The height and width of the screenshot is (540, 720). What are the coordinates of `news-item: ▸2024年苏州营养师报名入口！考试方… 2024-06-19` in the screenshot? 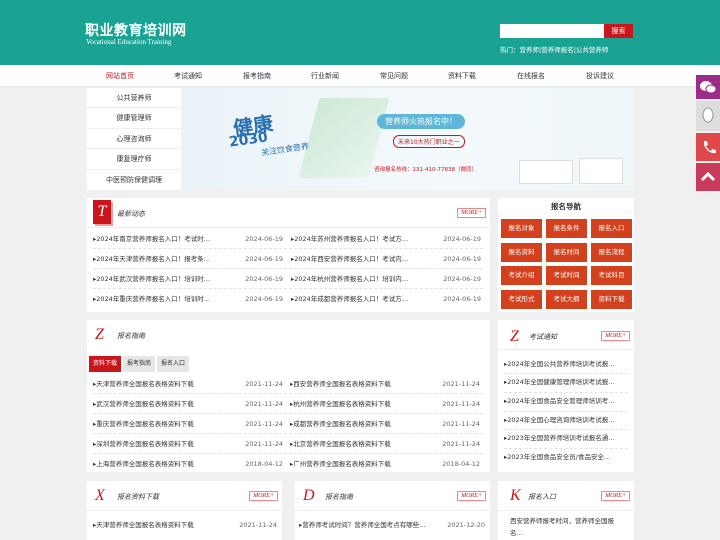 It's located at (386, 239).